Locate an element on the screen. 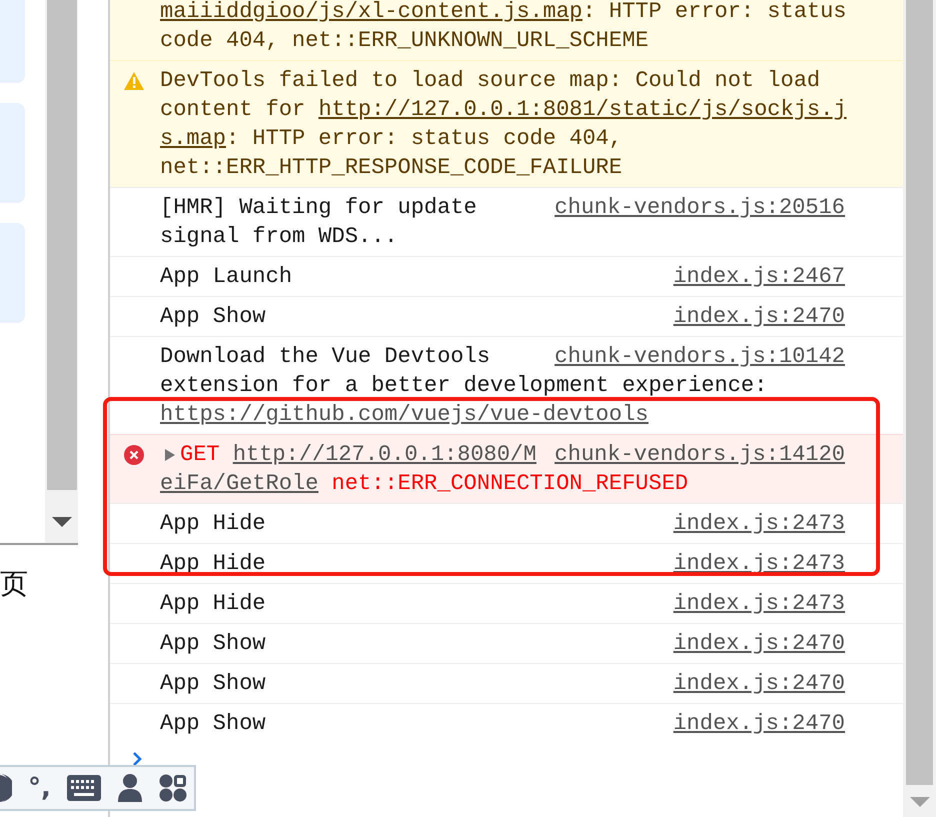 This screenshot has width=936, height=817. console-message: DevTools failed to load source map: Could not load is located at coordinates (490, 81).